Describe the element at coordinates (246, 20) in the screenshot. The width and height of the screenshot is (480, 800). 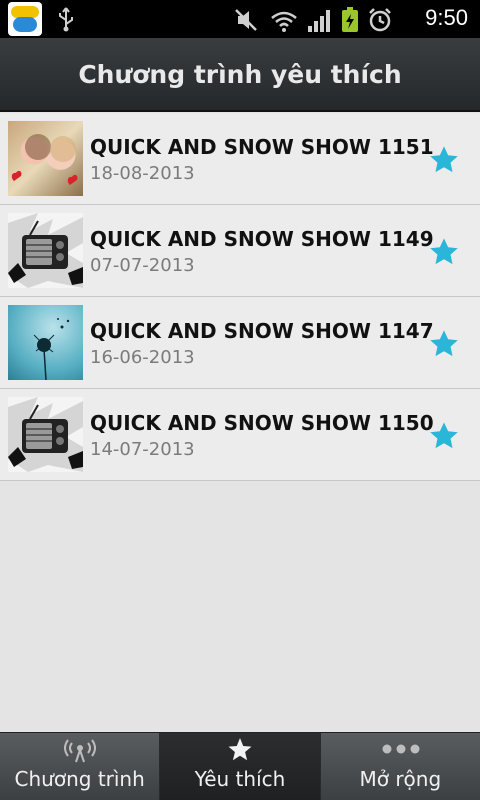
I see `mute-icon` at that location.